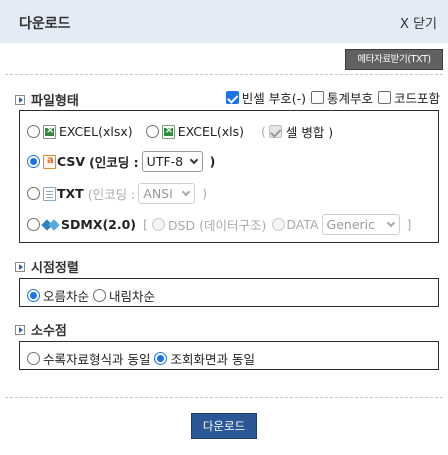  I want to click on merge-cells-checkbox, so click(275, 131).